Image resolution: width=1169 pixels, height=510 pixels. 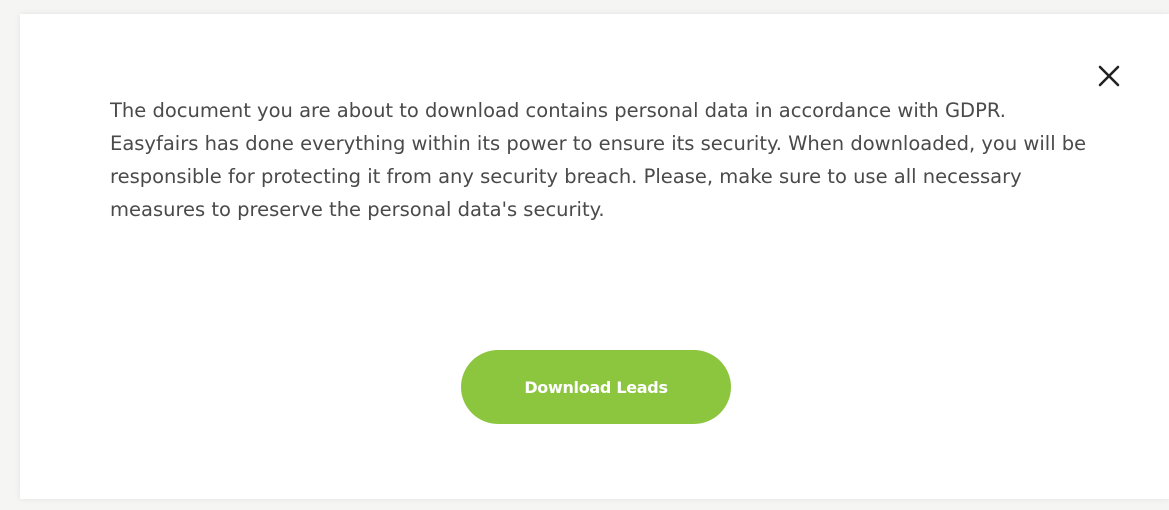 I want to click on download-leads-button: Download Leads, so click(x=596, y=387).